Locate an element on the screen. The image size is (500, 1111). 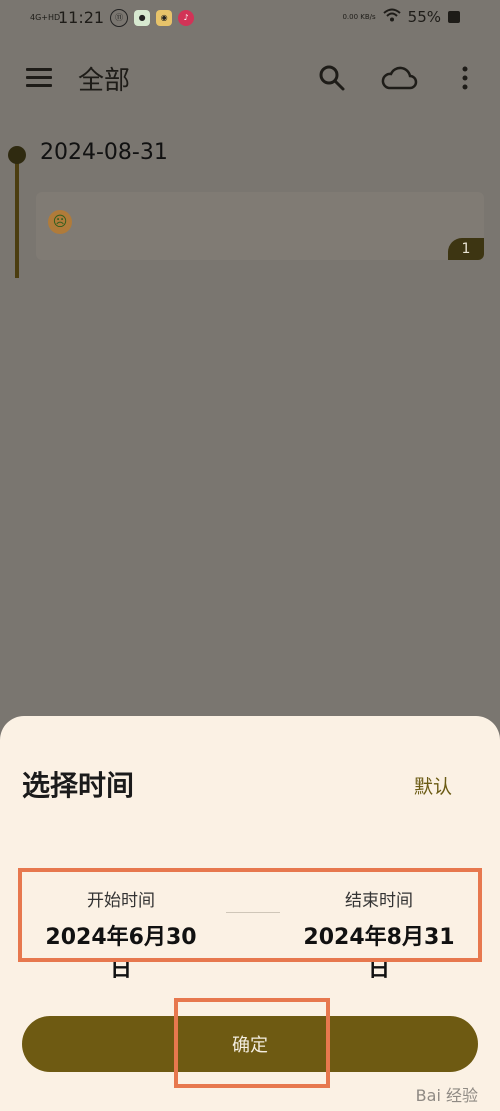
weibo-icon: ◉ is located at coordinates (164, 17).